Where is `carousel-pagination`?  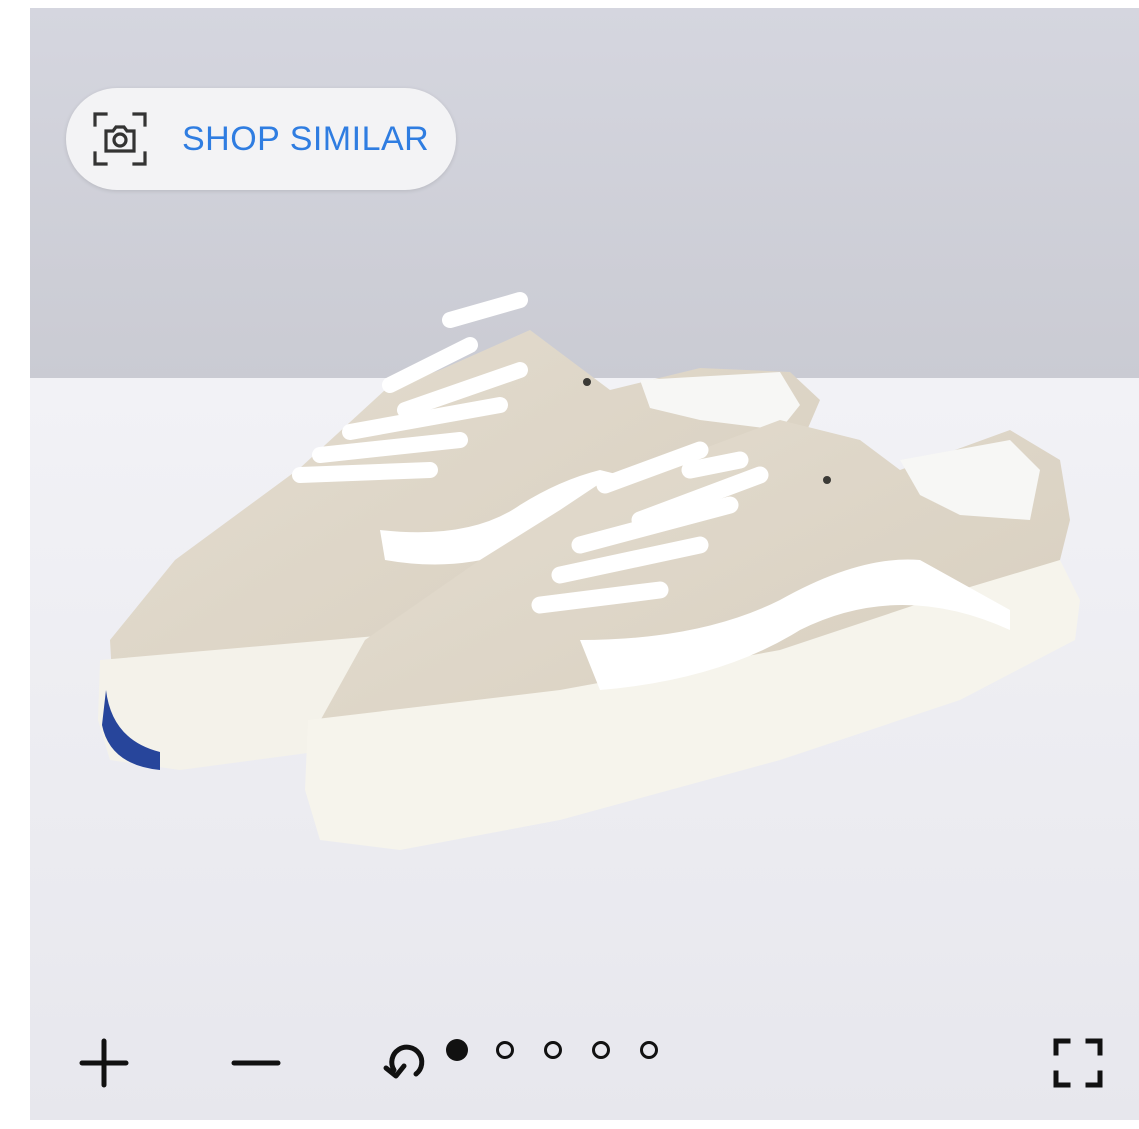 carousel-pagination is located at coordinates (567, 1050).